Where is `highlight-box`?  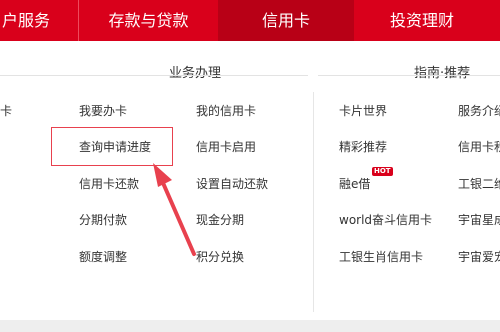 highlight-box is located at coordinates (112, 146).